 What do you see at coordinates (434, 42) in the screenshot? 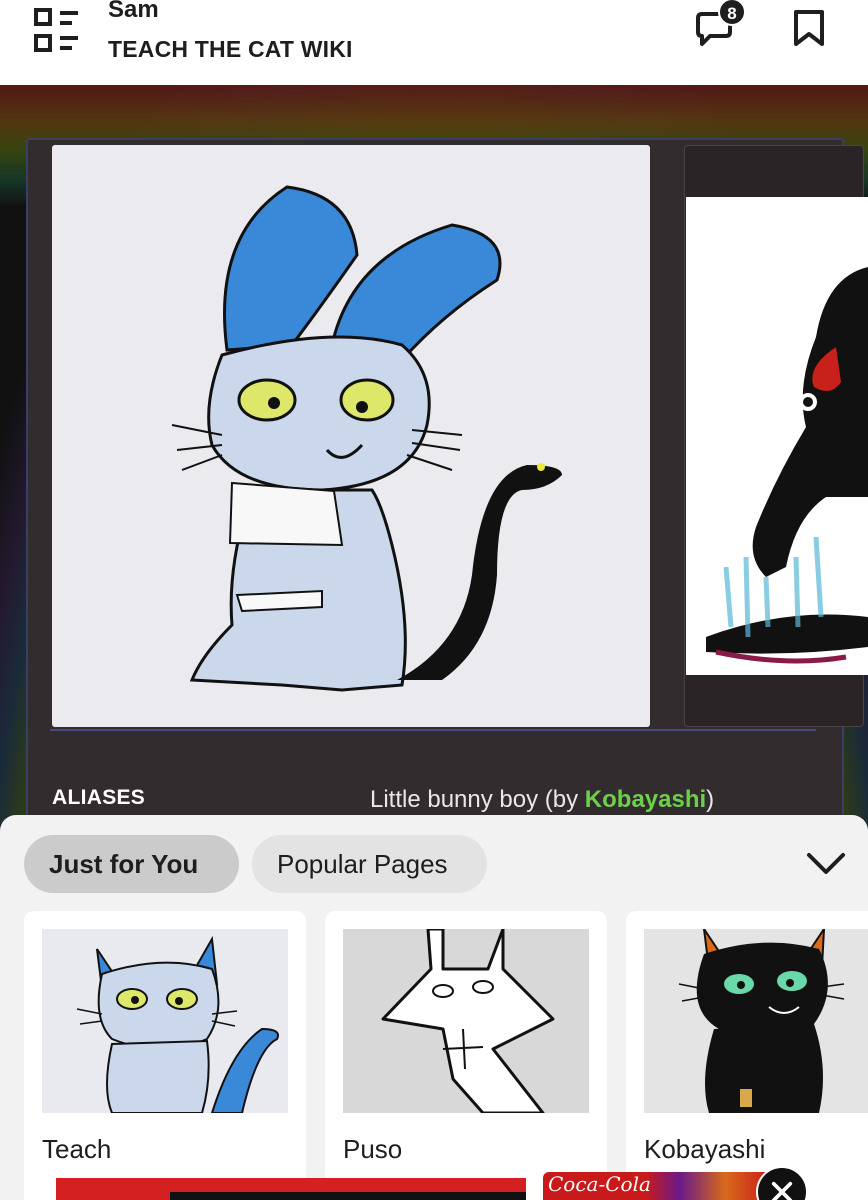
I see `top-bar: Sam TEACH THE CAT WIKI 8` at bounding box center [434, 42].